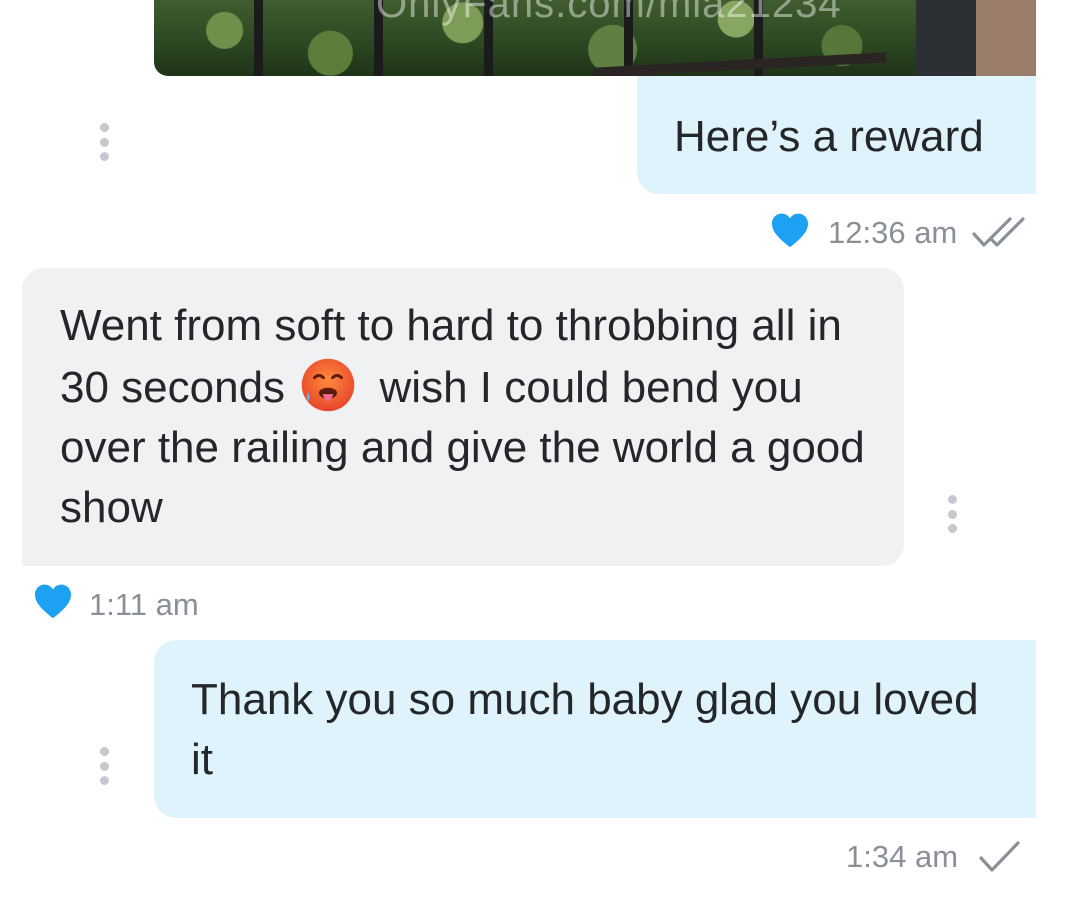 Image resolution: width=1084 pixels, height=900 pixels. What do you see at coordinates (144, 604) in the screenshot?
I see `message-timestamp: 1:11 am` at bounding box center [144, 604].